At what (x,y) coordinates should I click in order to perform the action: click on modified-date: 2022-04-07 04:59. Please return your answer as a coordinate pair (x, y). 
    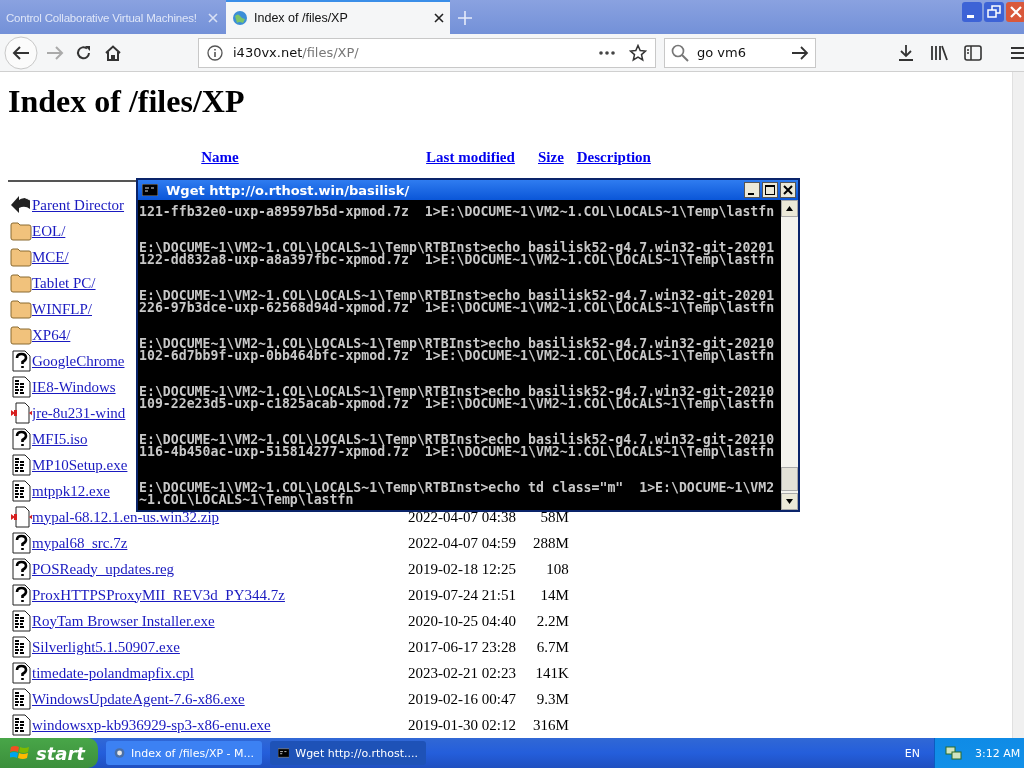
    Looking at the image, I should click on (462, 542).